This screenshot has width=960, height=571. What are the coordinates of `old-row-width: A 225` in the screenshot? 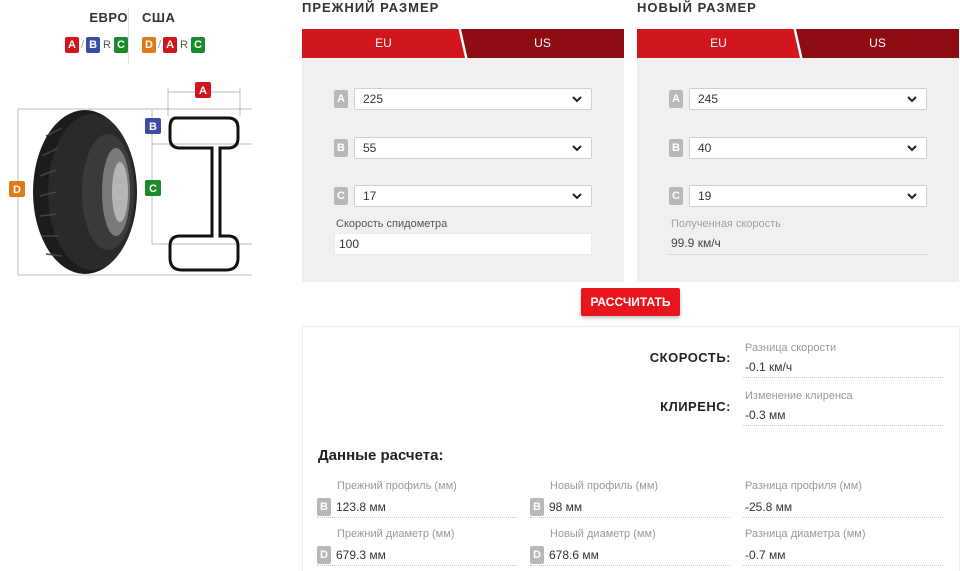 It's located at (463, 99).